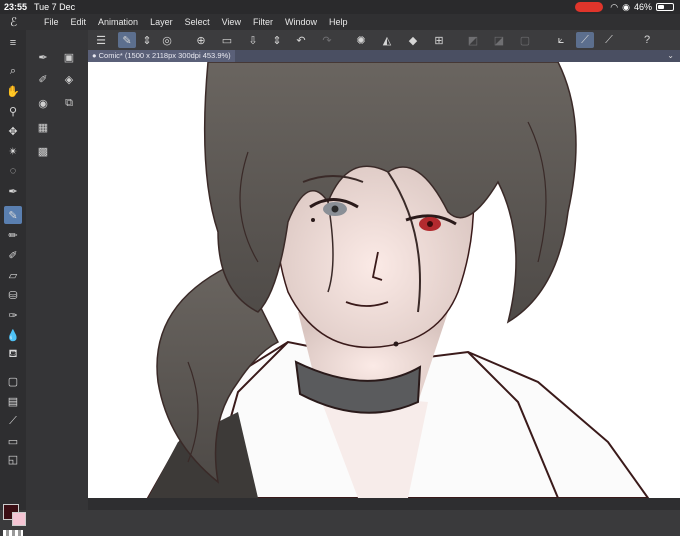 The width and height of the screenshot is (680, 536). Describe the element at coordinates (13, 381) in the screenshot. I see `figure-tool-icon: ▢` at that location.